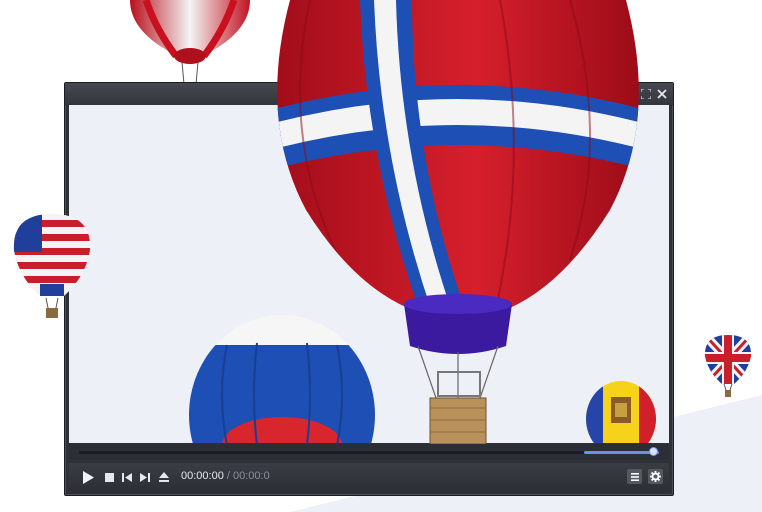  I want to click on previous-button, so click(127, 477).